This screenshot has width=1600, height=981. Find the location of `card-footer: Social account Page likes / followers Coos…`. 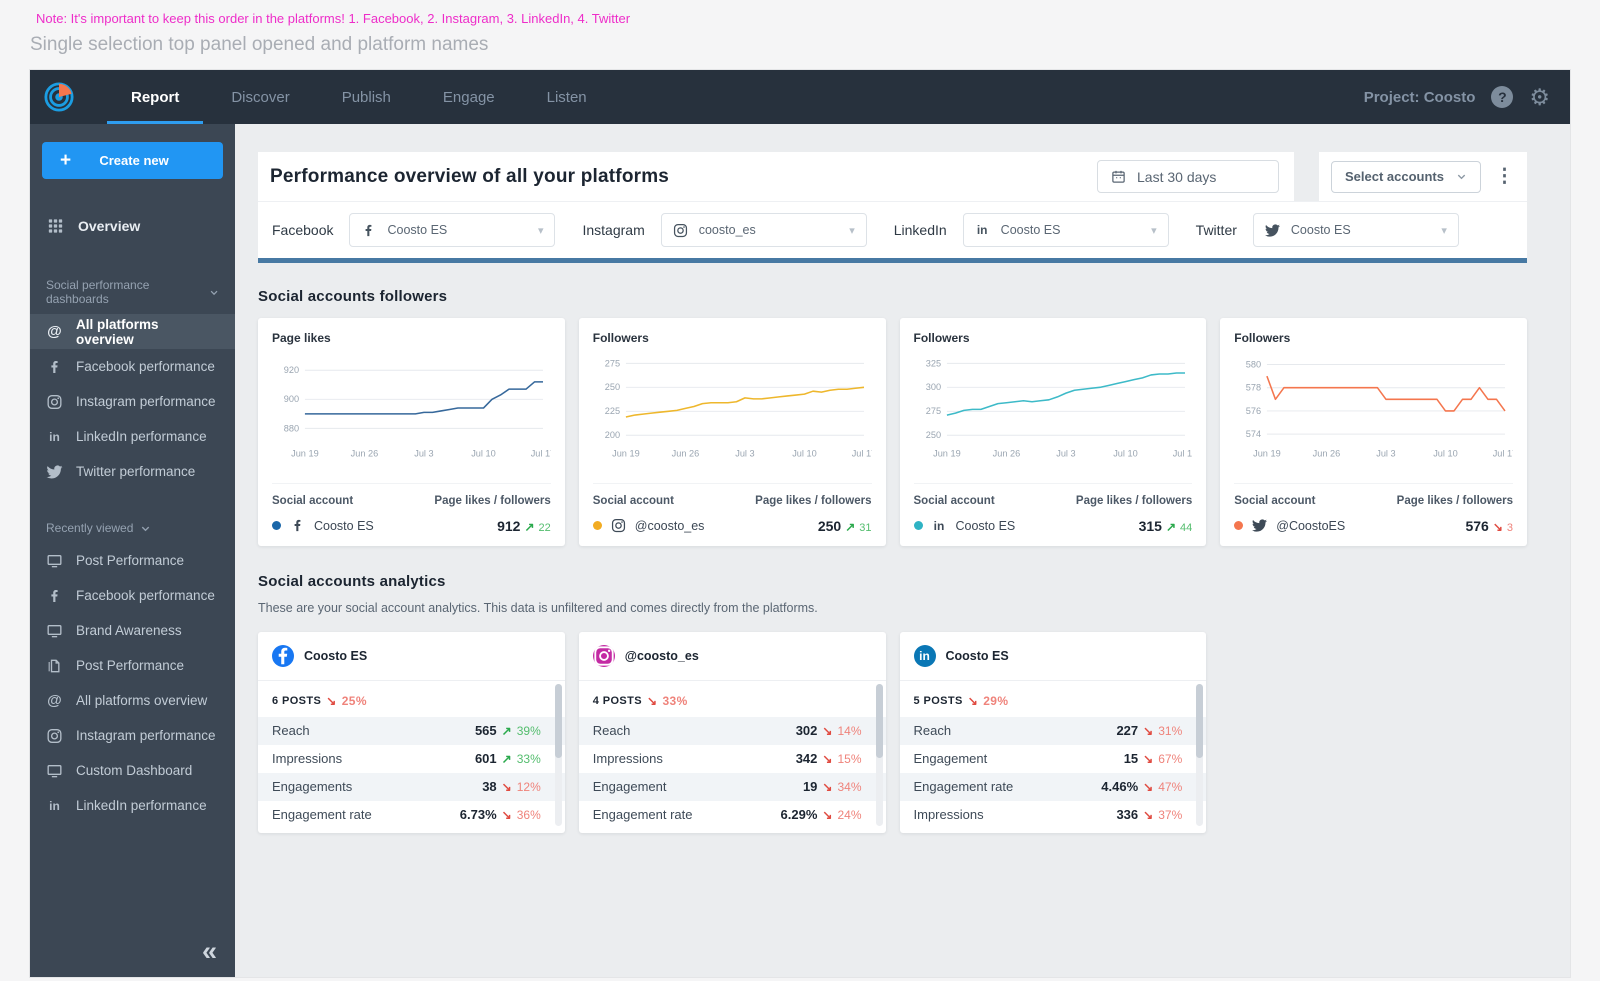

card-footer: Social account Page likes / followers Coos… is located at coordinates (411, 508).